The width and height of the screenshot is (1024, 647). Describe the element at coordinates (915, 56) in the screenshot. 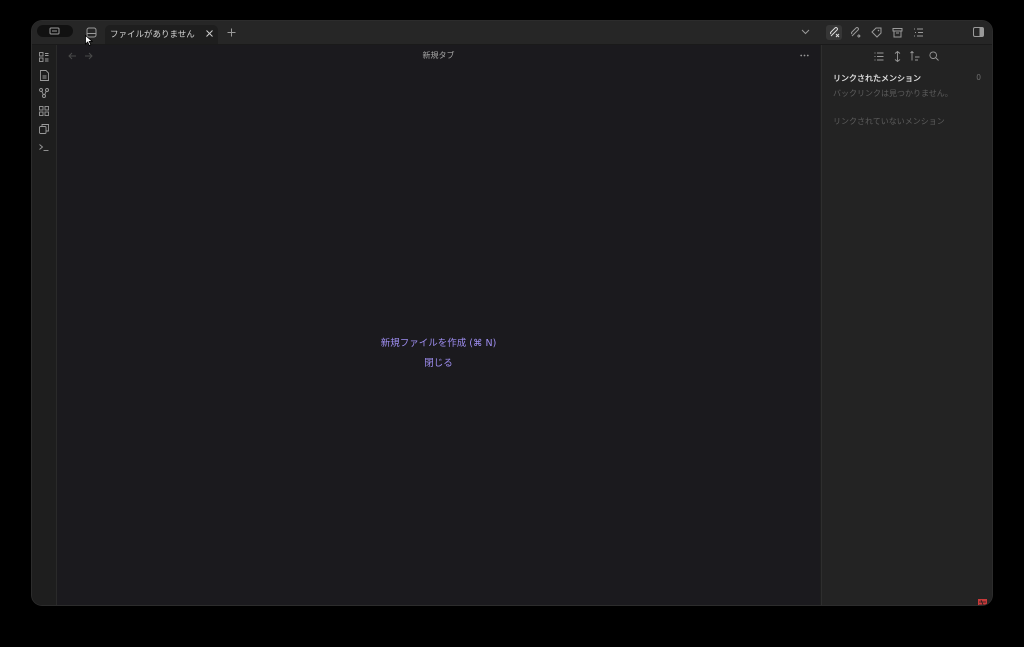

I see `sort-icon` at that location.